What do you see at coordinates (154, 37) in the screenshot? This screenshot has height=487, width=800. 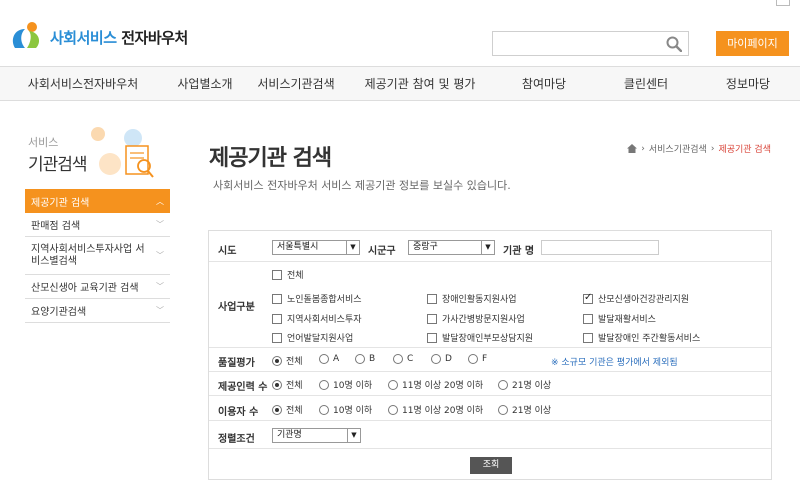 I see `logo-secondary-text: 전자바우처` at bounding box center [154, 37].